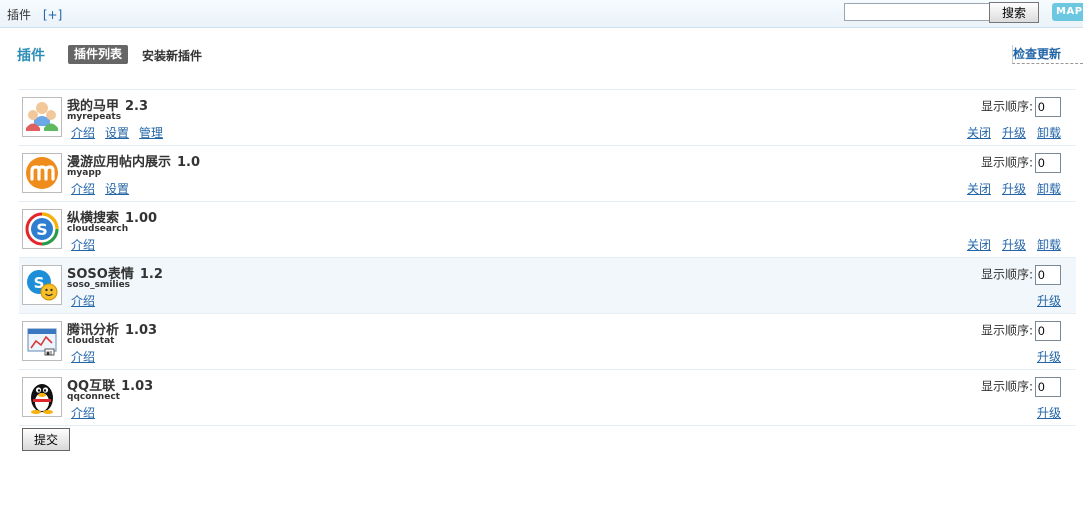 This screenshot has width=1083, height=531. What do you see at coordinates (34, 14) in the screenshot?
I see `breadcrumb: 插件 [+]` at bounding box center [34, 14].